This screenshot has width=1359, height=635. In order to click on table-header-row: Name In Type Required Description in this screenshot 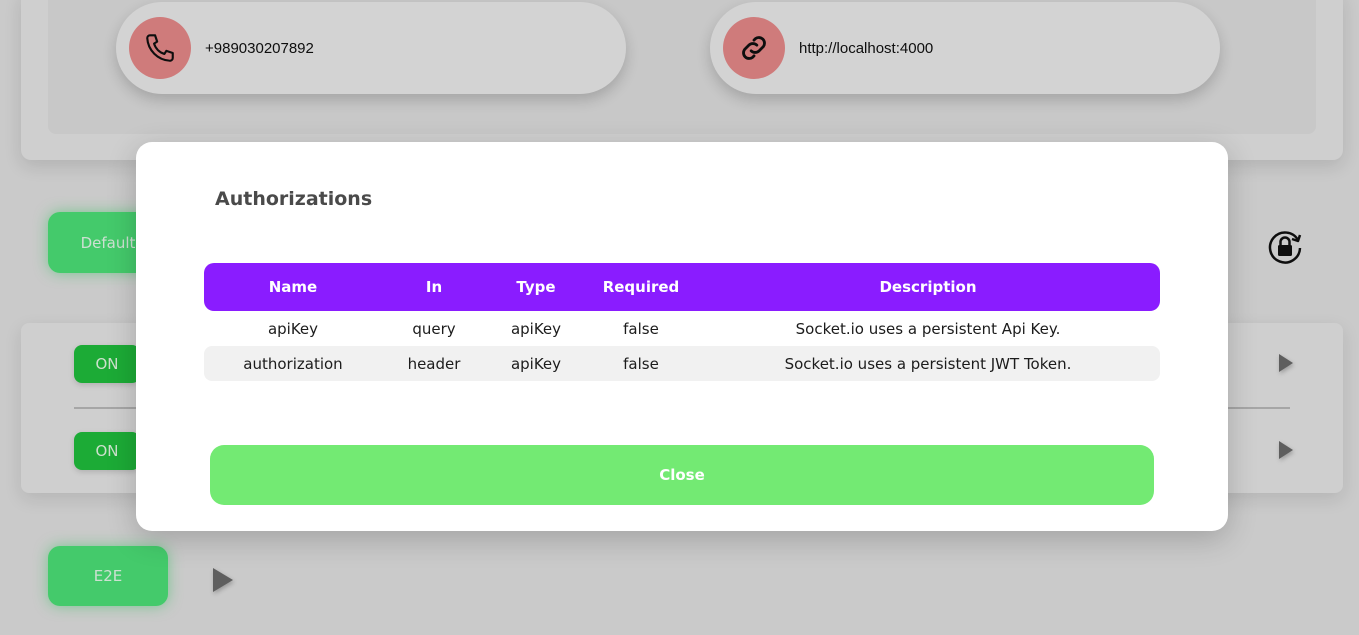, I will do `click(682, 287)`.